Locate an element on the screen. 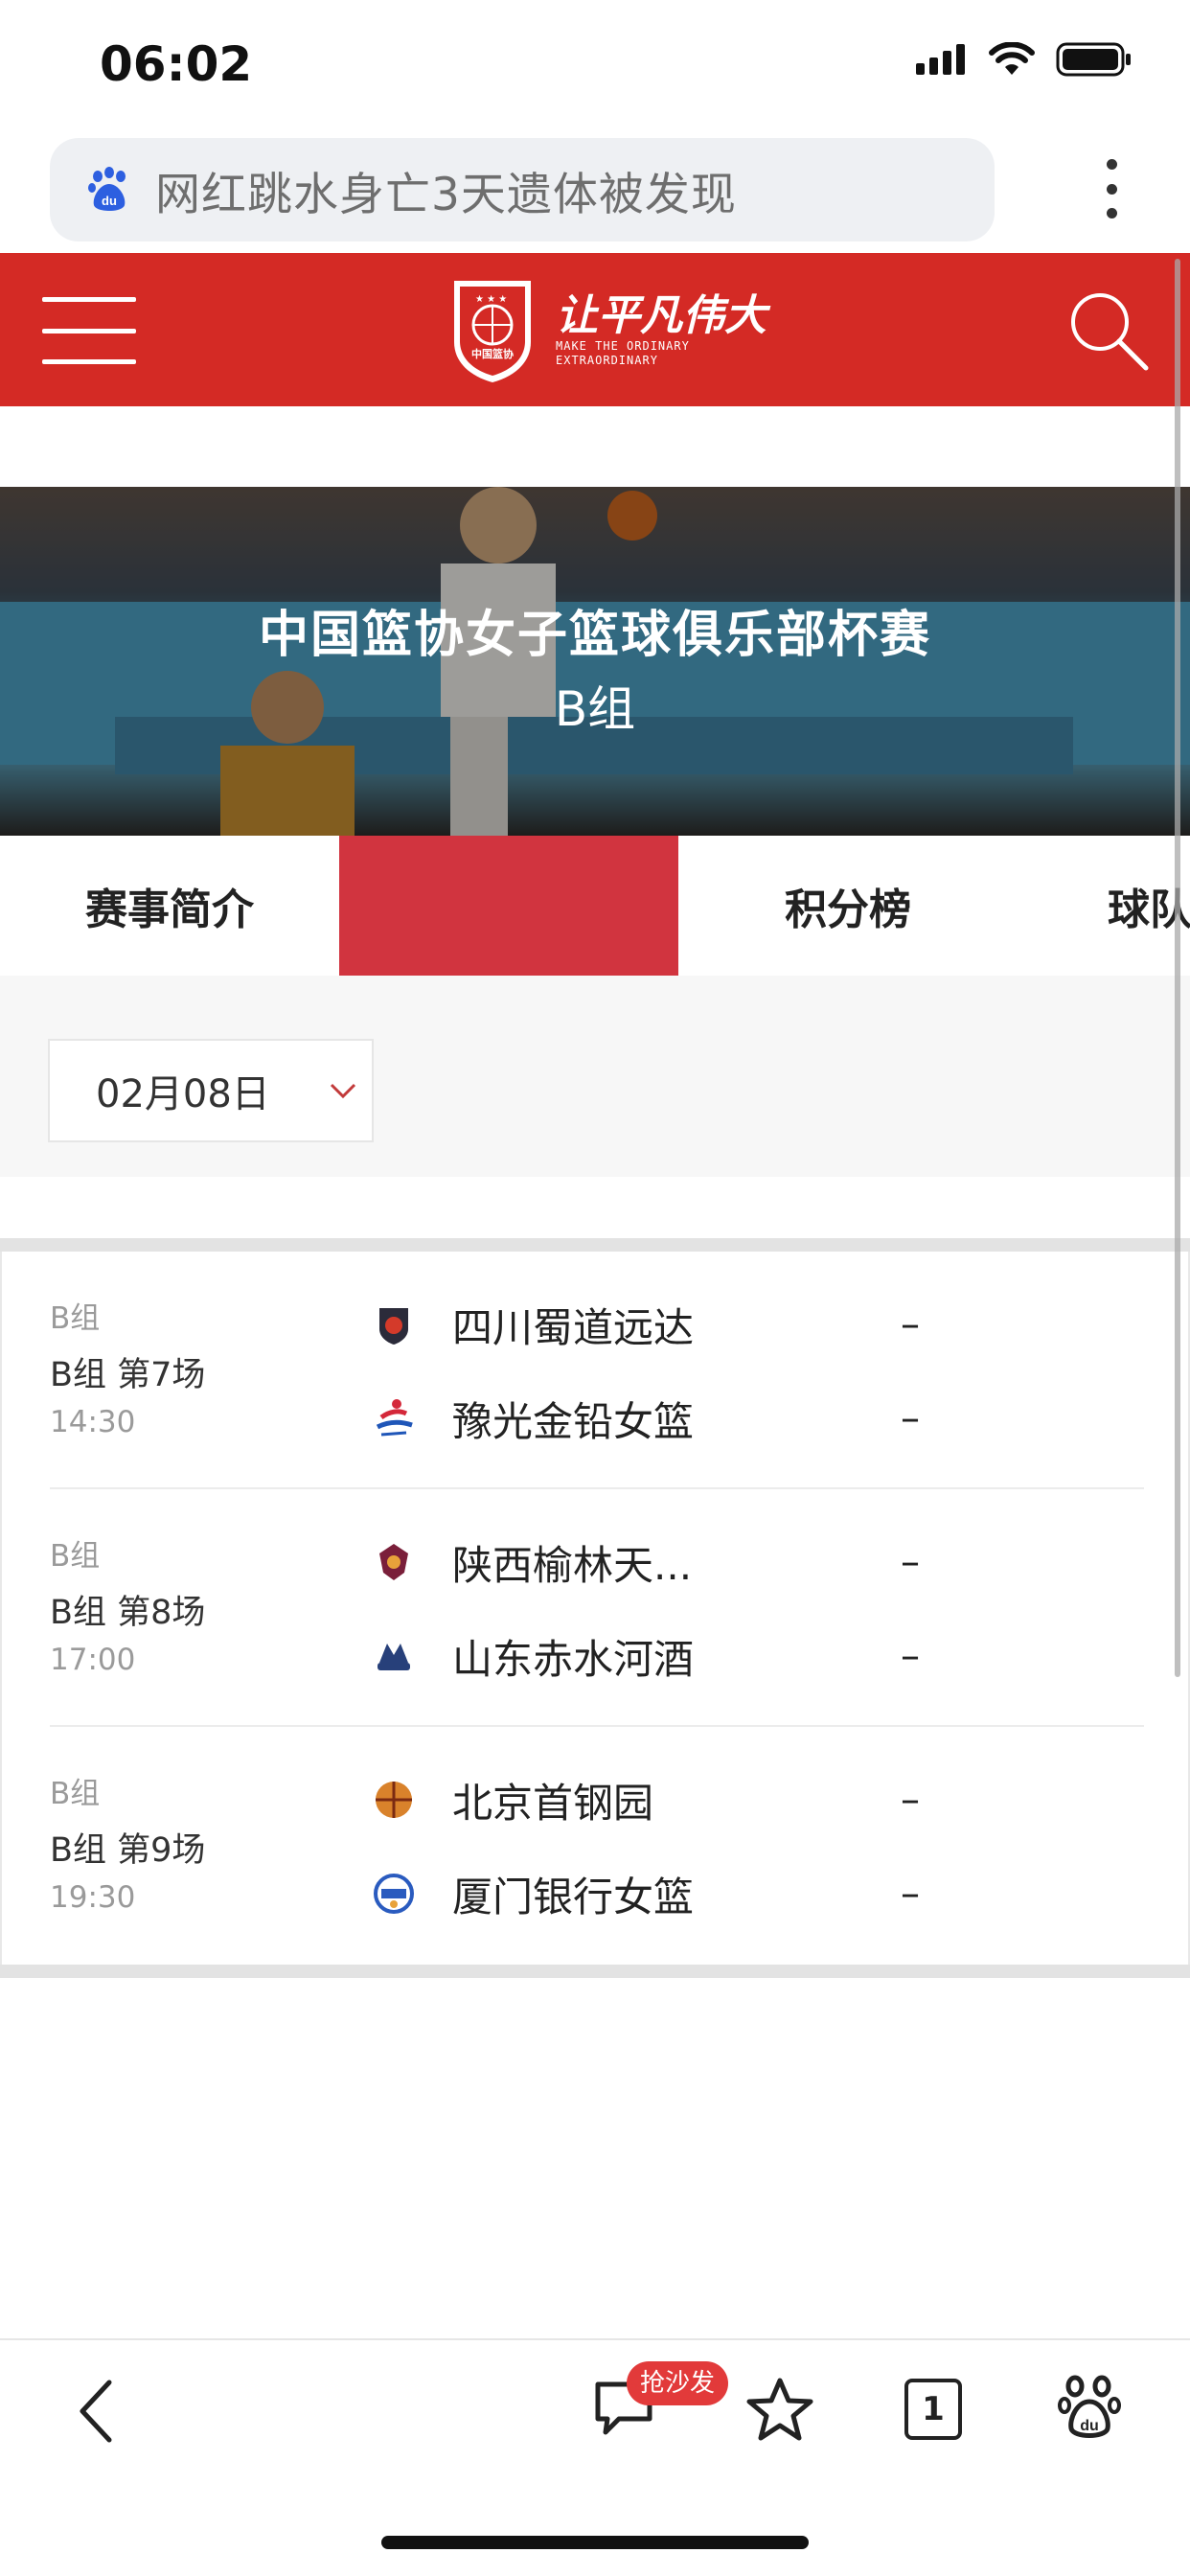 The image size is (1190, 2576). back-icon is located at coordinates (97, 2411).